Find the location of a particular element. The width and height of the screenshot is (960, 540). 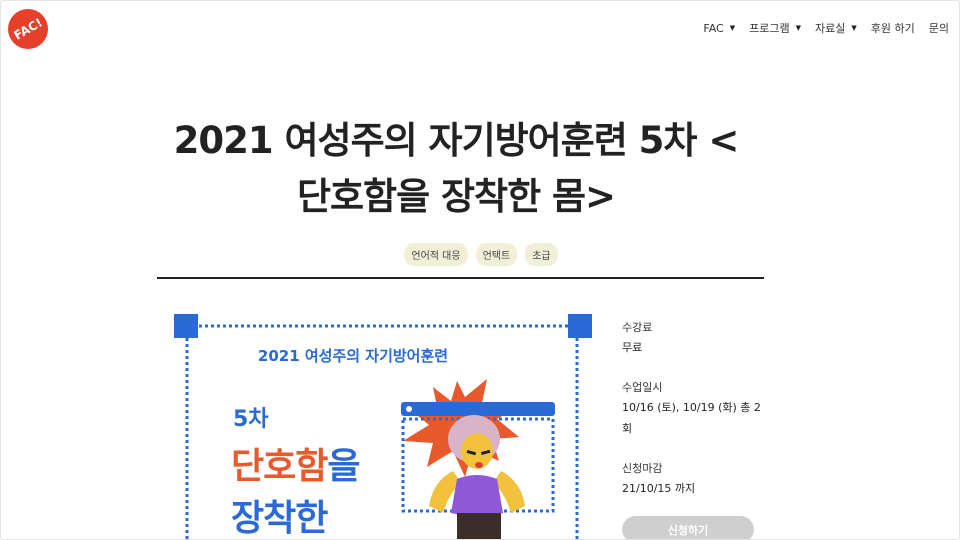

tag-chip: 언어적 대응 is located at coordinates (436, 254).